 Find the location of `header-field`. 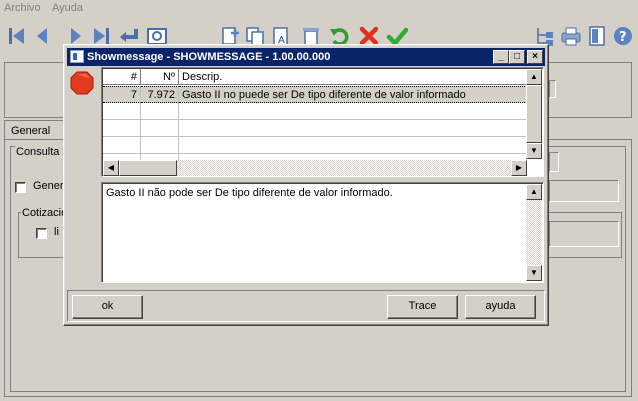

header-field is located at coordinates (552, 89).